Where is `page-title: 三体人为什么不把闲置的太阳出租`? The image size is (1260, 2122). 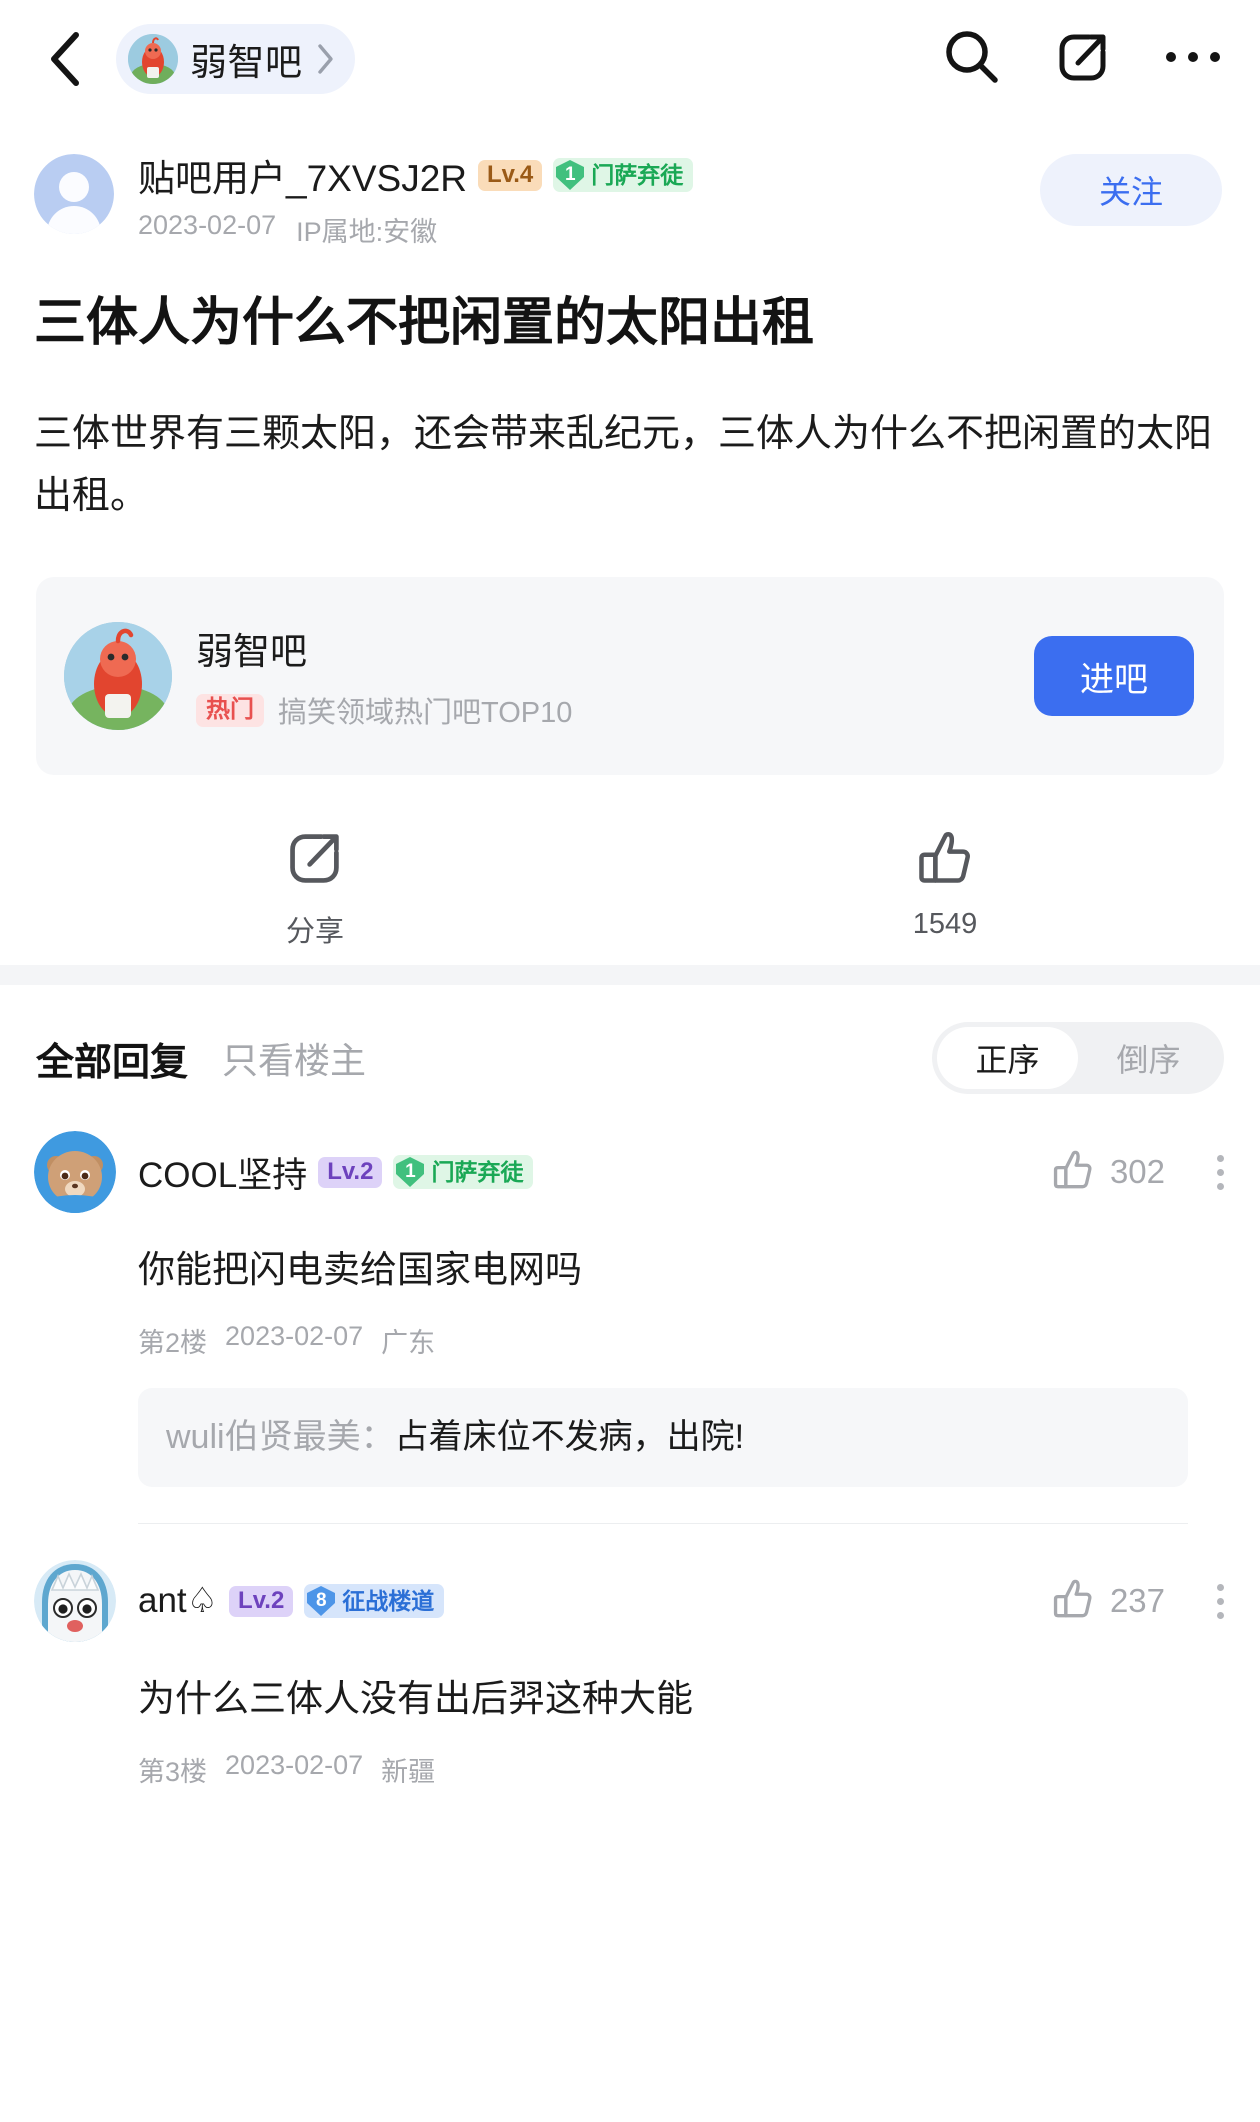
page-title: 三体人为什么不把闲置的太阳出租 is located at coordinates (424, 323).